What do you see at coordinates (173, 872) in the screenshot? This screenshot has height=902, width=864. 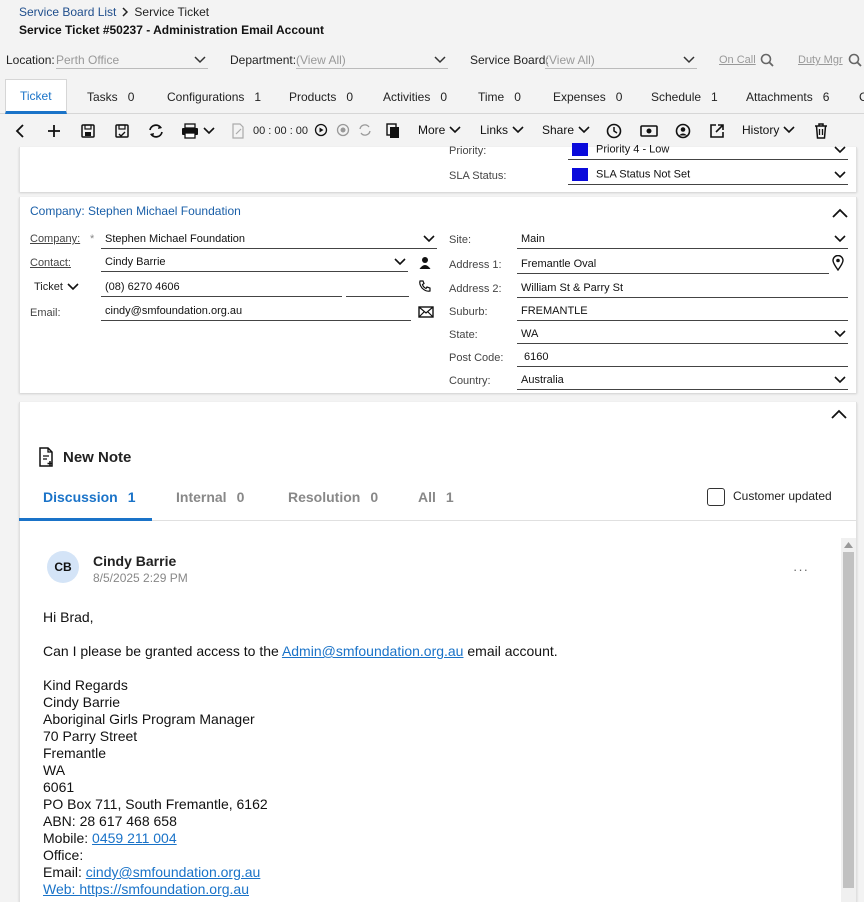 I see `email-sig-link: cindy@smfoundation.org.au` at bounding box center [173, 872].